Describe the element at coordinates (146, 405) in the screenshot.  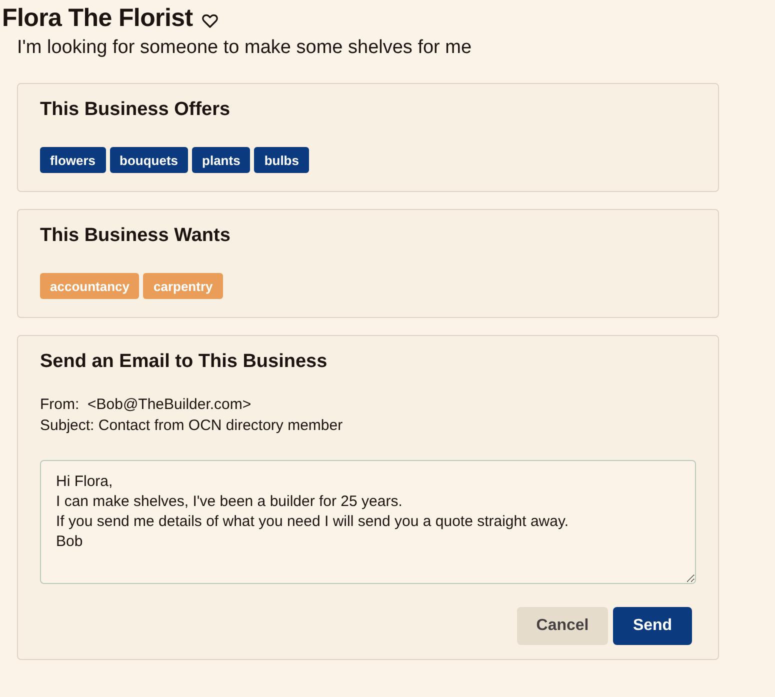
I see `email-header-text: From: <Bob@TheBuilder.com>` at that location.